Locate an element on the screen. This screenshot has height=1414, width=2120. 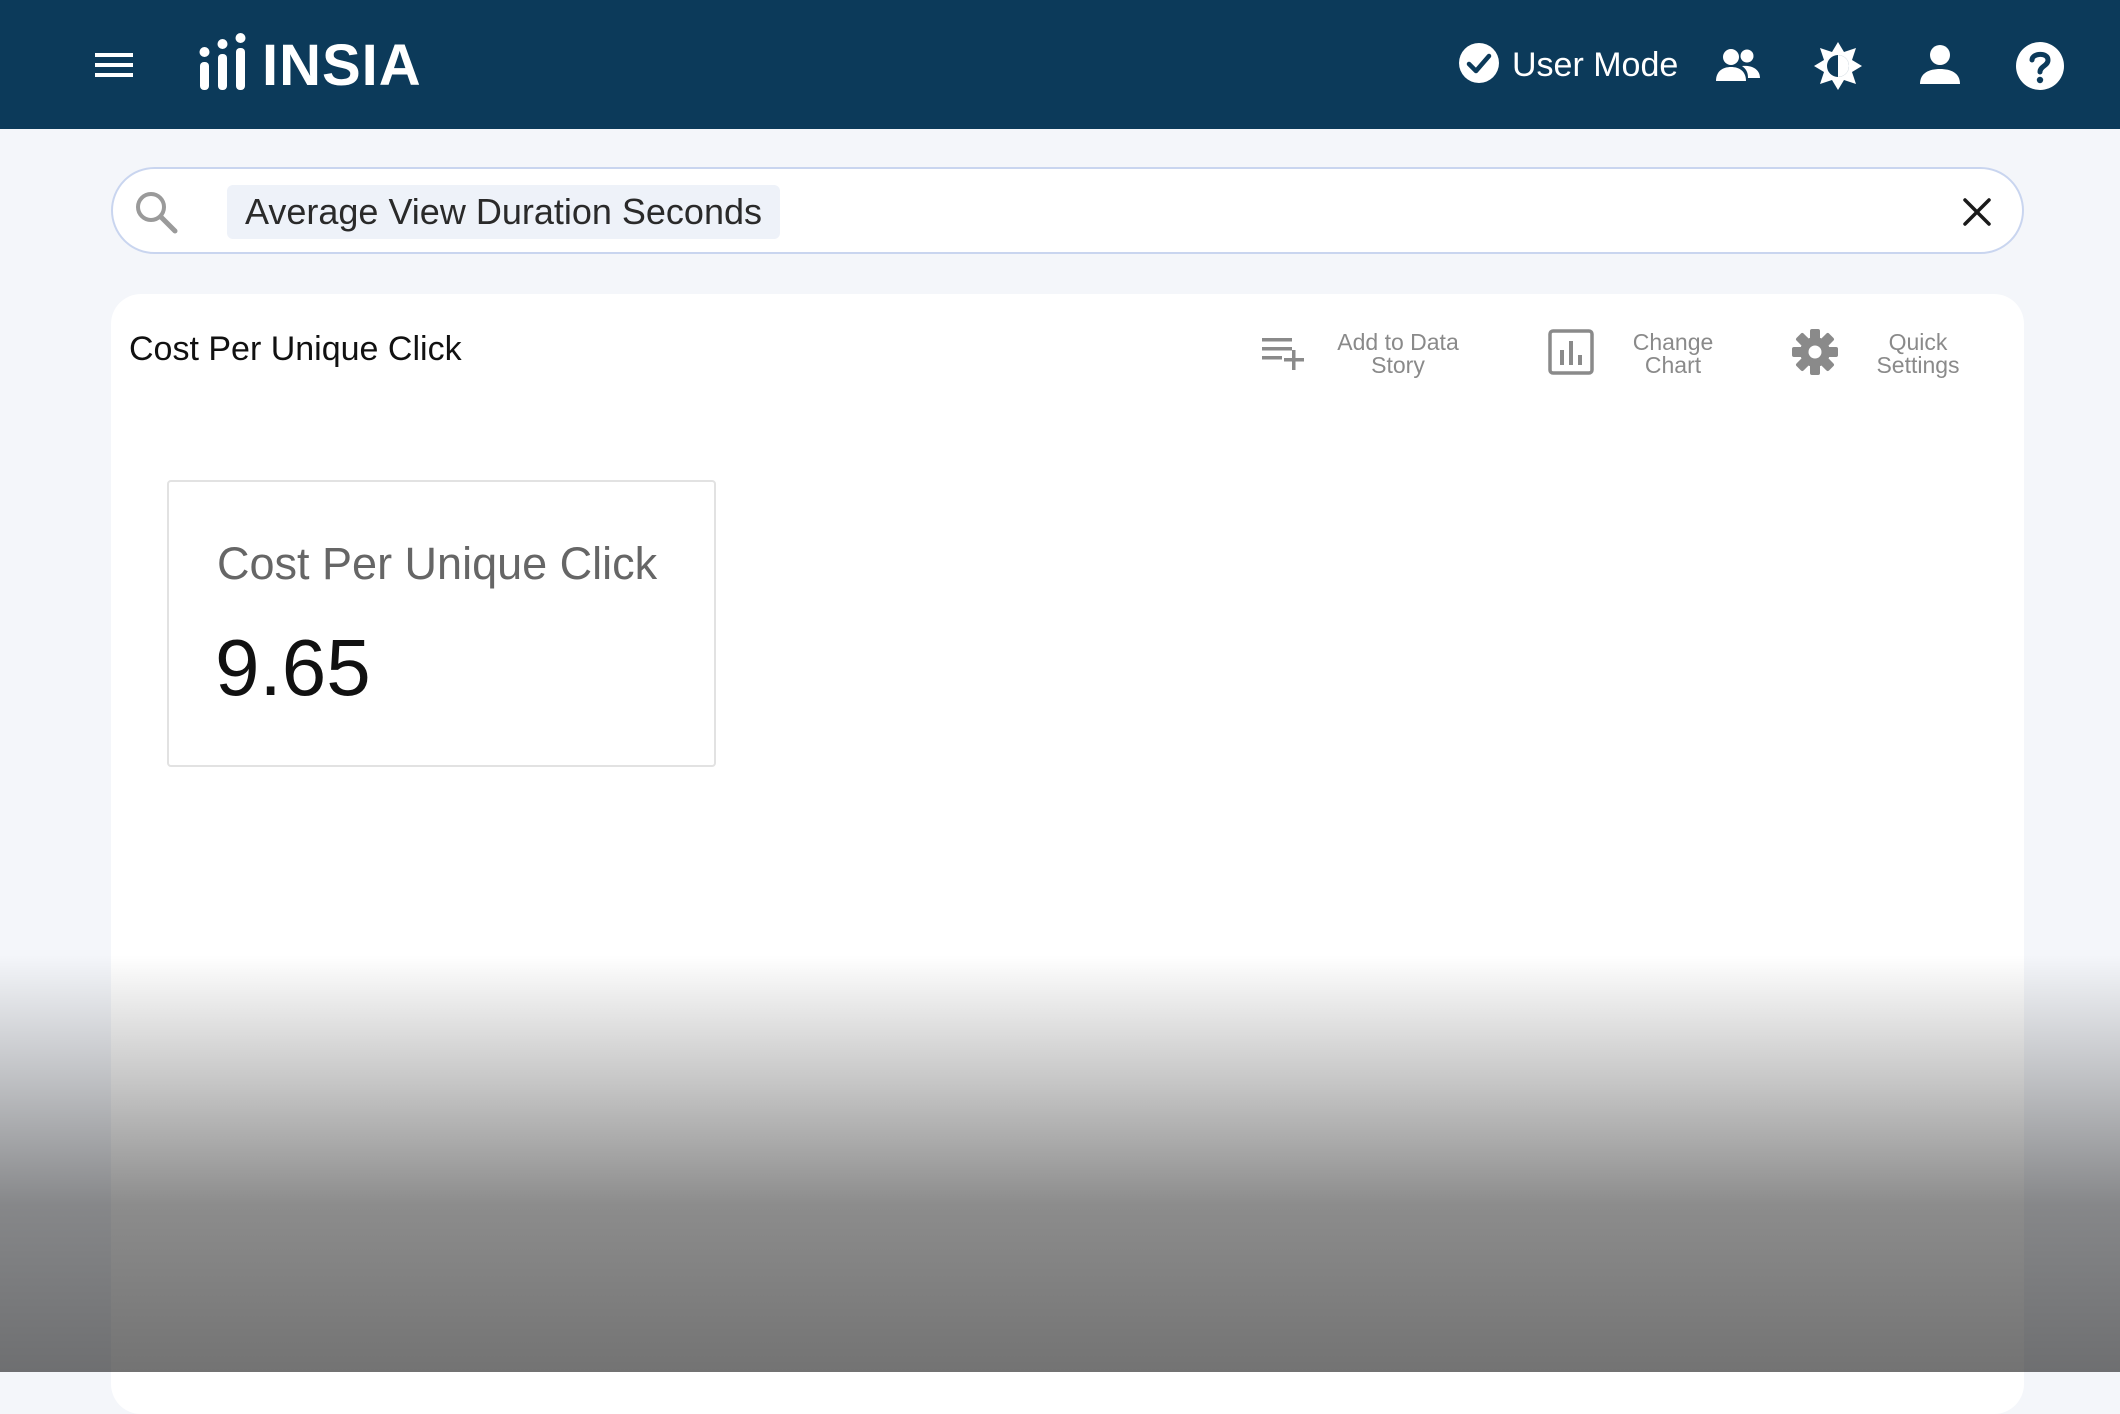
check-circle-icon is located at coordinates (1479, 65).